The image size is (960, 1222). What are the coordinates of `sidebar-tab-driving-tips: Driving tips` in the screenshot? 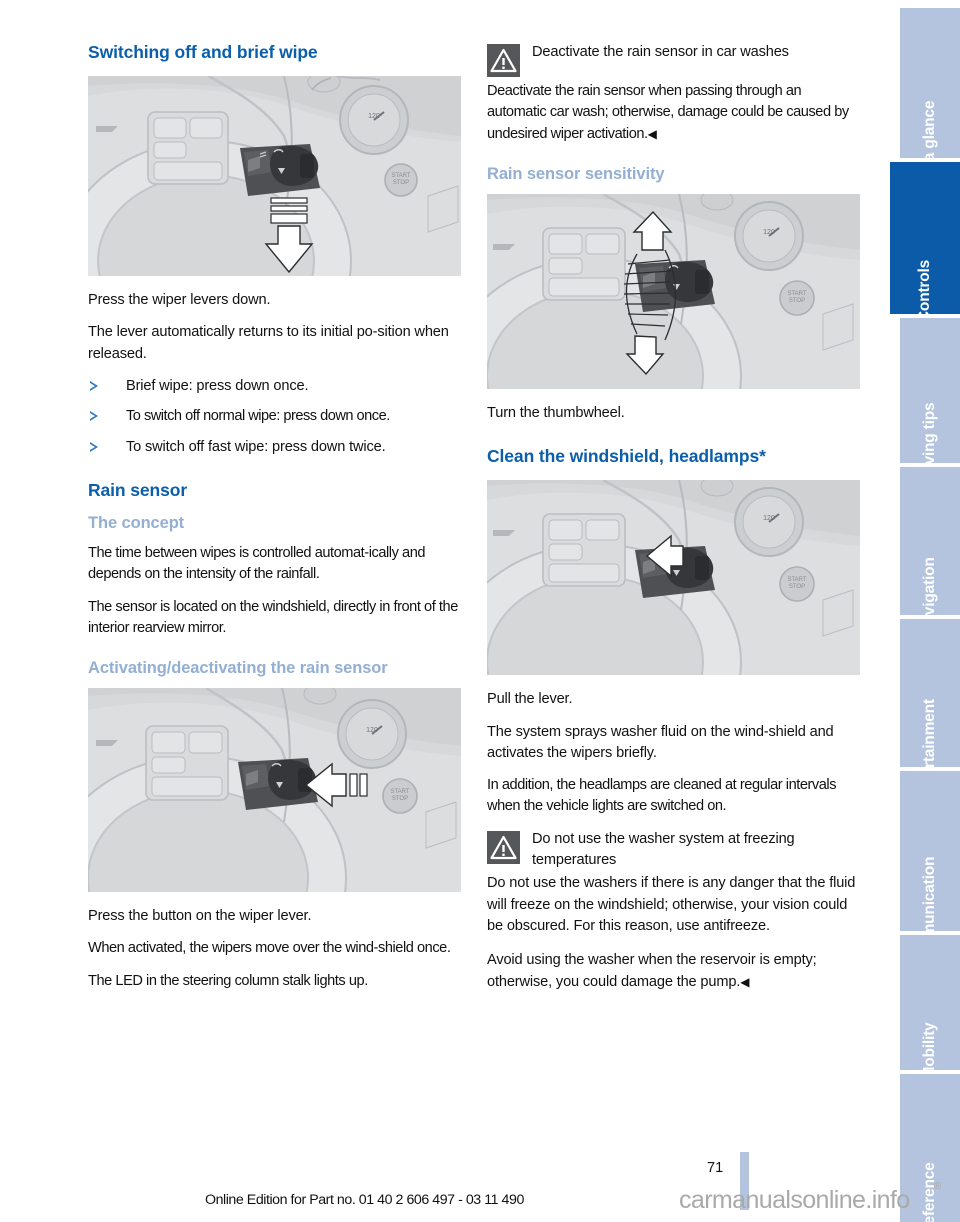 It's located at (930, 401).